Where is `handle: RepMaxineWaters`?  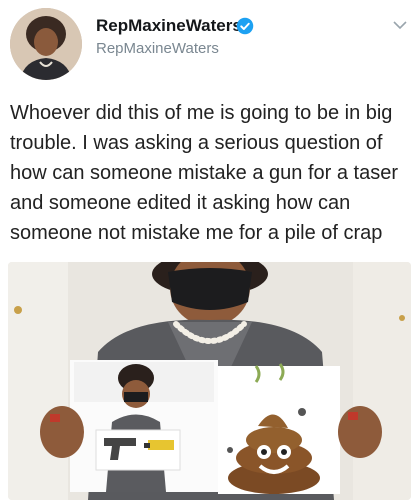 handle: RepMaxineWaters is located at coordinates (157, 48).